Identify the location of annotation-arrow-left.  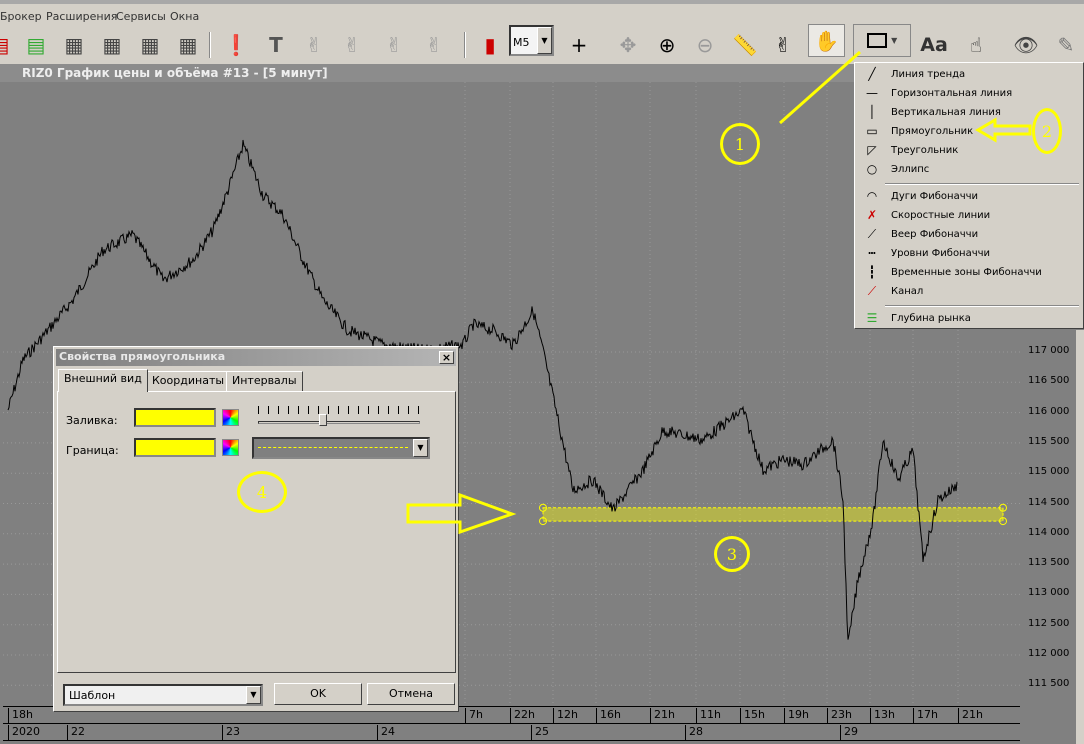
(1003, 130).